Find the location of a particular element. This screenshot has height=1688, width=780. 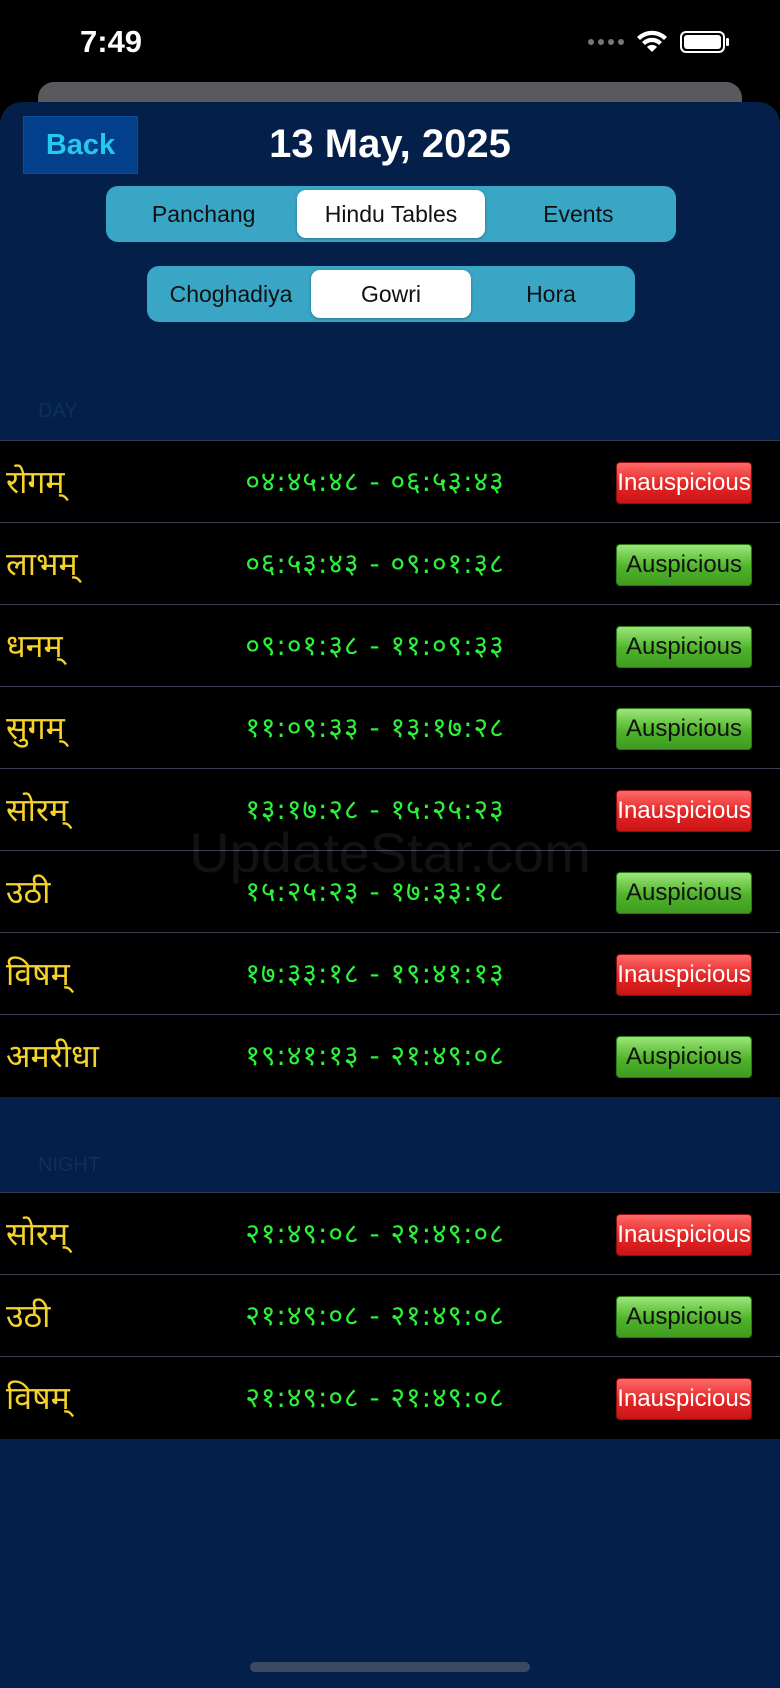

time-range: १३:१७:२८ - १५:२५:२३ is located at coordinates (375, 809).